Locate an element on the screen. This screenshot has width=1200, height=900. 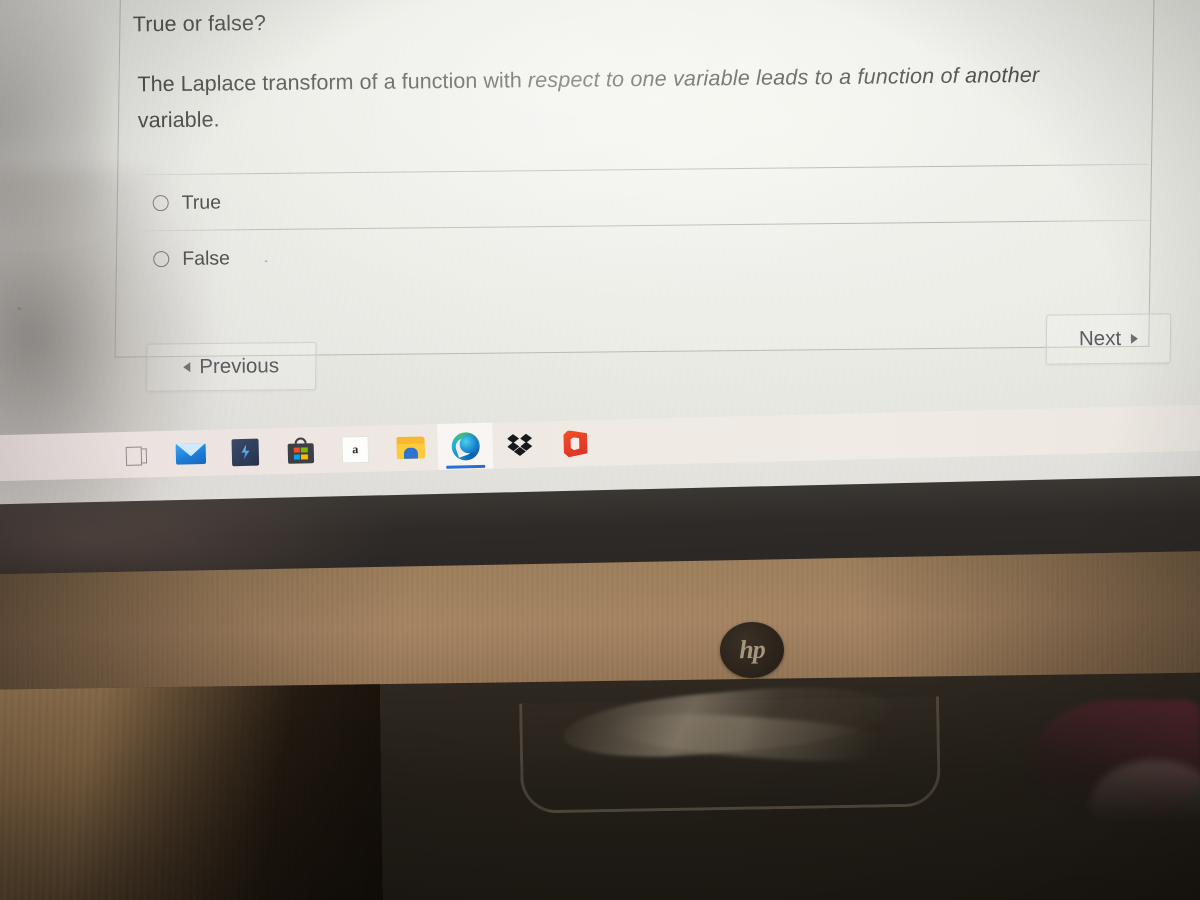
task-view-icon is located at coordinates (135, 455).